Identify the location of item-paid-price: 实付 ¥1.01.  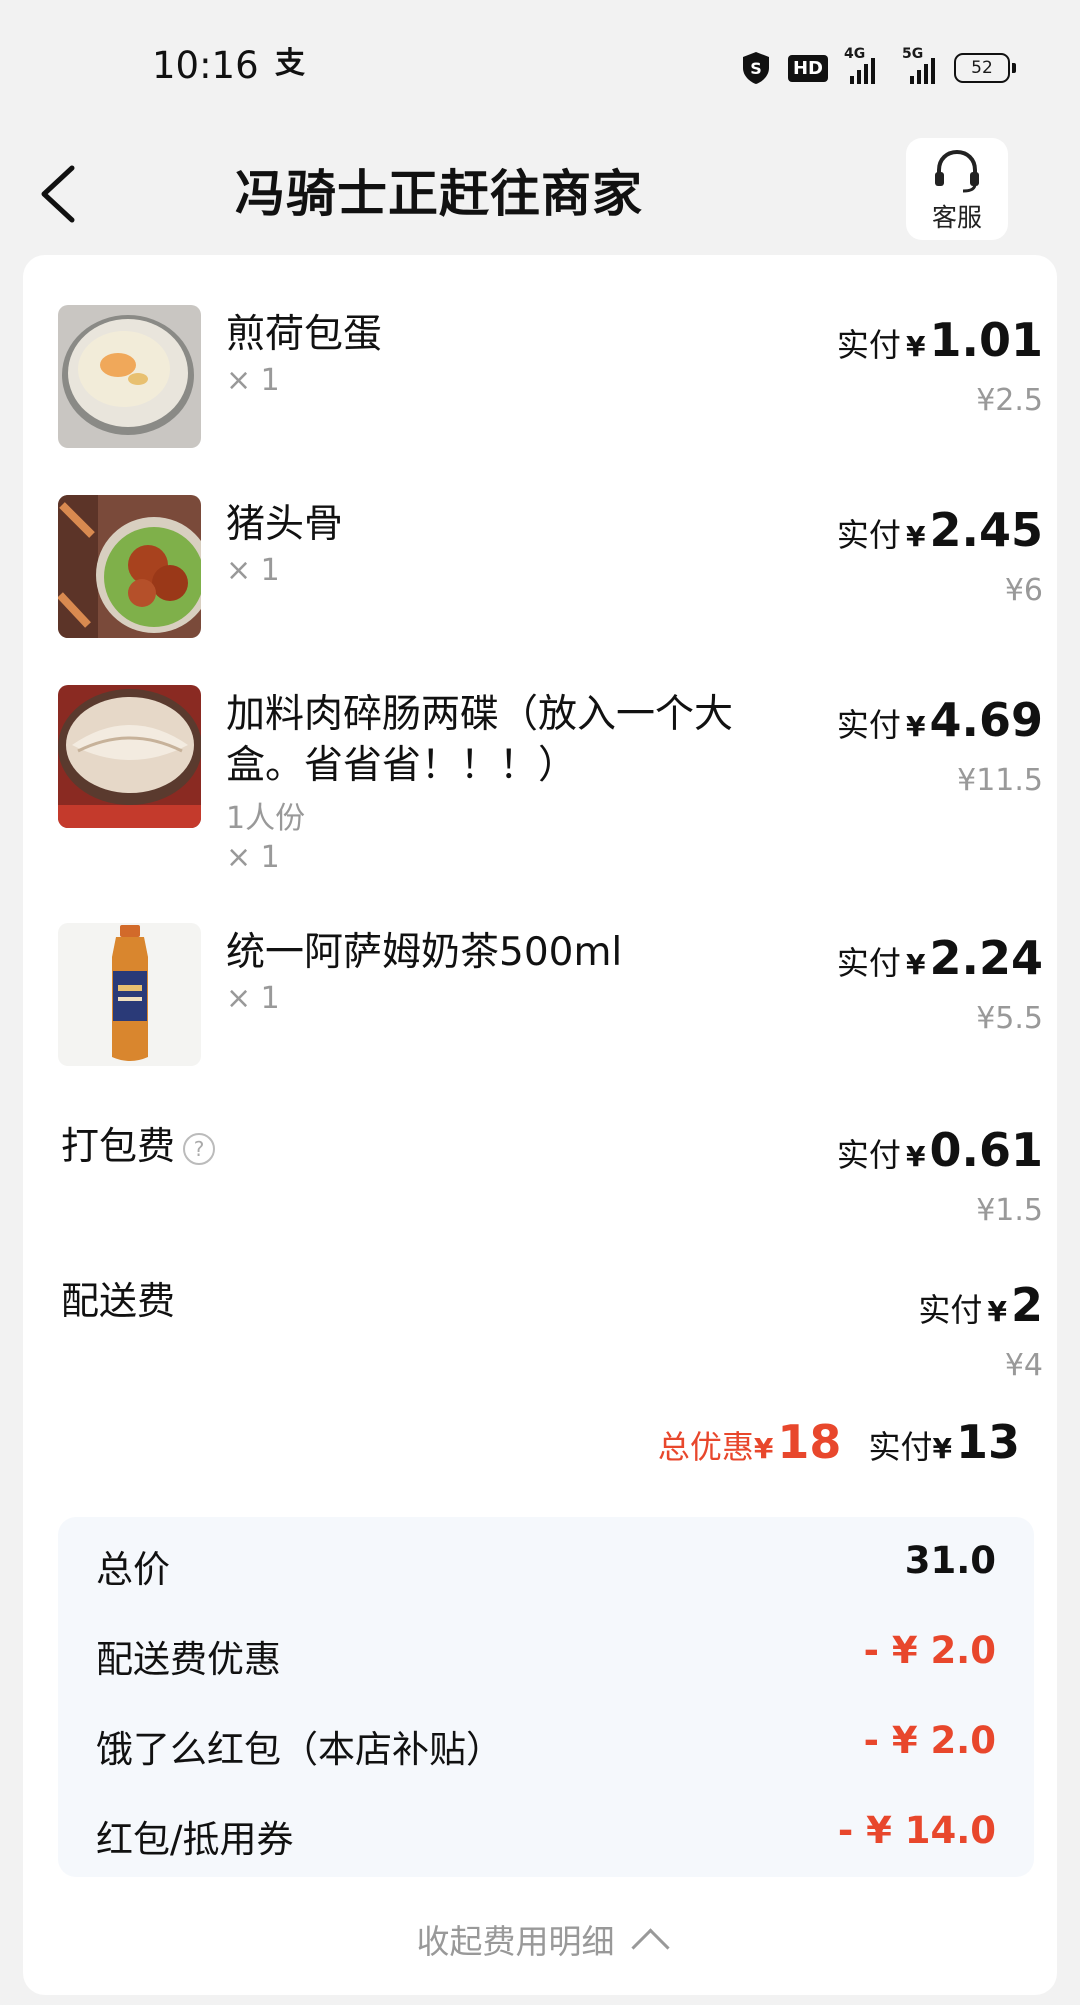
(939, 340).